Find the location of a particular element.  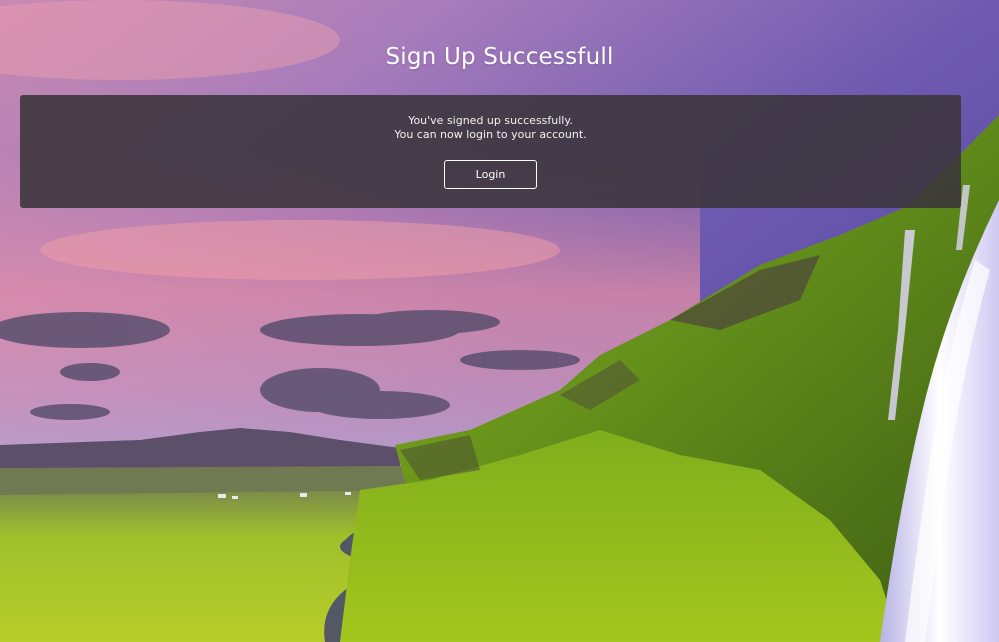

login-button: Login is located at coordinates (490, 174).